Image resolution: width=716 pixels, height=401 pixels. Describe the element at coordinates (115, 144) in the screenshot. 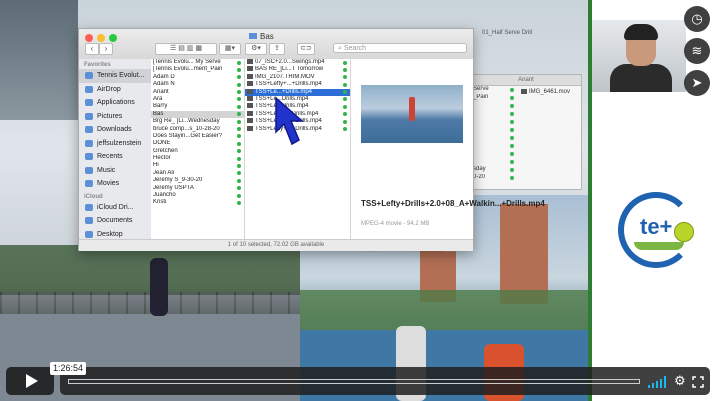

I see `sidebar-item: jeffsulzenstein` at that location.